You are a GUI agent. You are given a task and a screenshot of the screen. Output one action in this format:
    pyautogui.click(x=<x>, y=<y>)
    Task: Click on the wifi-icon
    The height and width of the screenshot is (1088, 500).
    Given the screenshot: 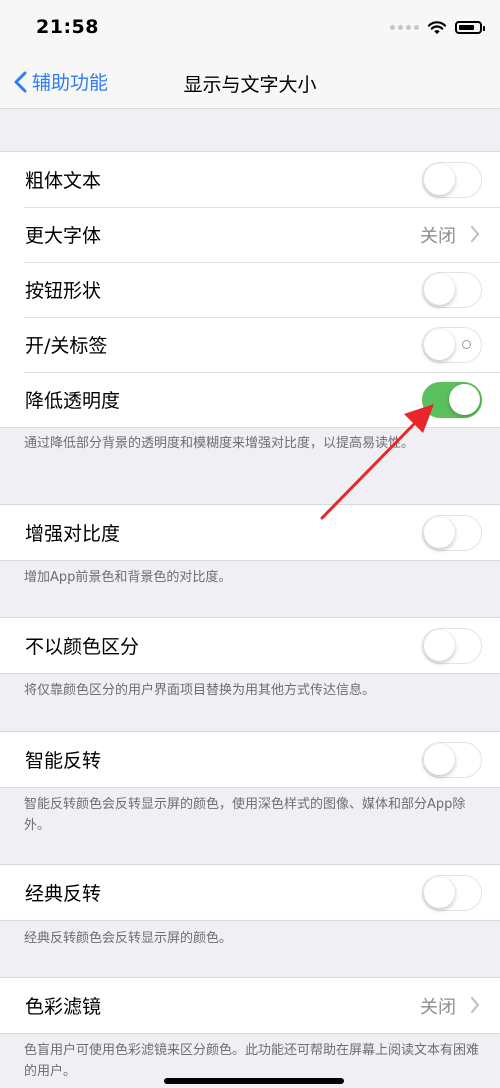 What is the action you would take?
    pyautogui.click(x=437, y=27)
    